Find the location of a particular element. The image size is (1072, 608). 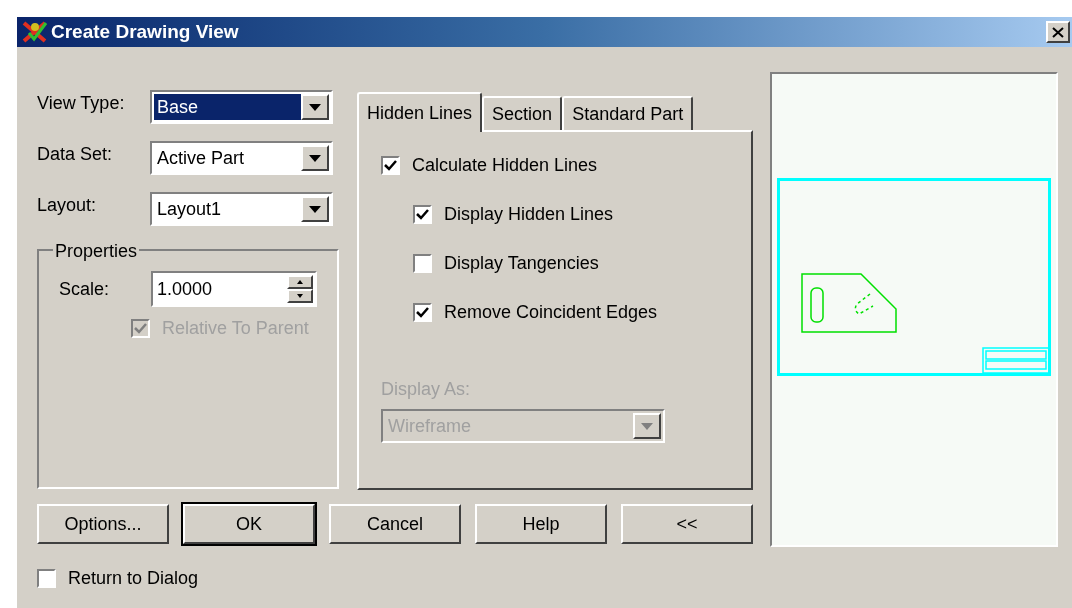

checkbox-label: Return to Dialog is located at coordinates (133, 578).